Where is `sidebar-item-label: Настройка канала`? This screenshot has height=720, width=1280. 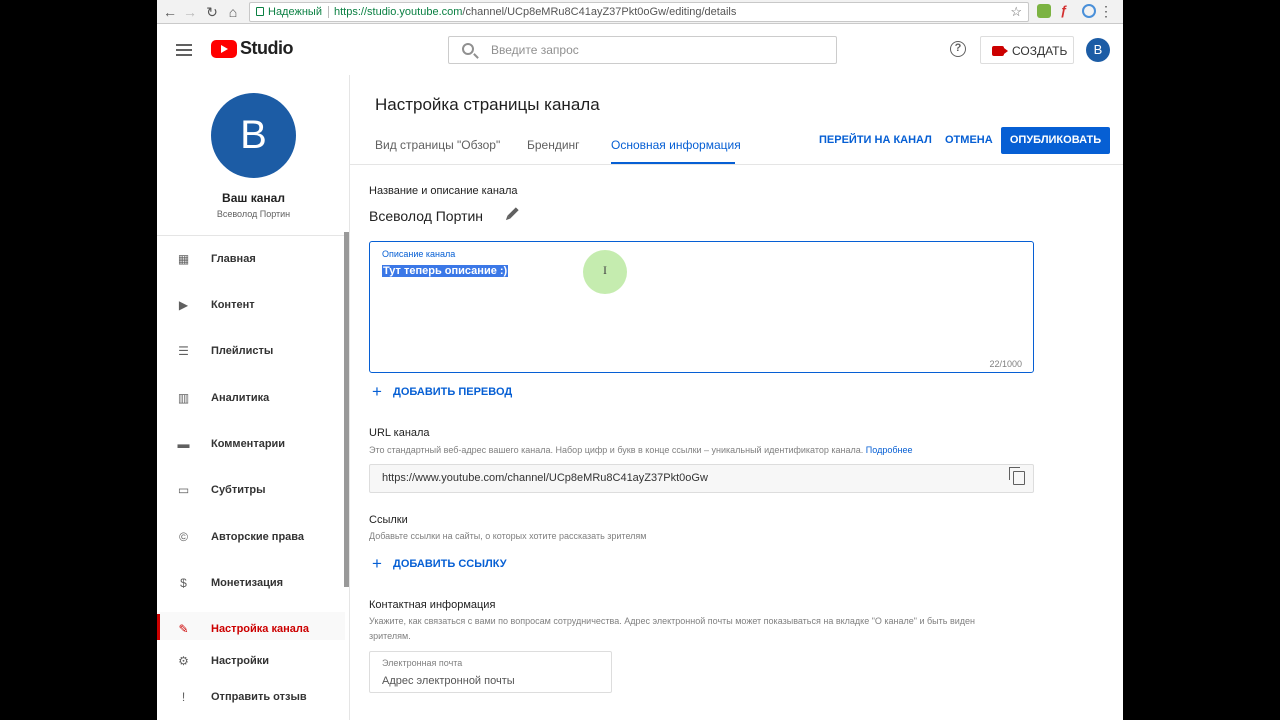 sidebar-item-label: Настройка канала is located at coordinates (260, 629).